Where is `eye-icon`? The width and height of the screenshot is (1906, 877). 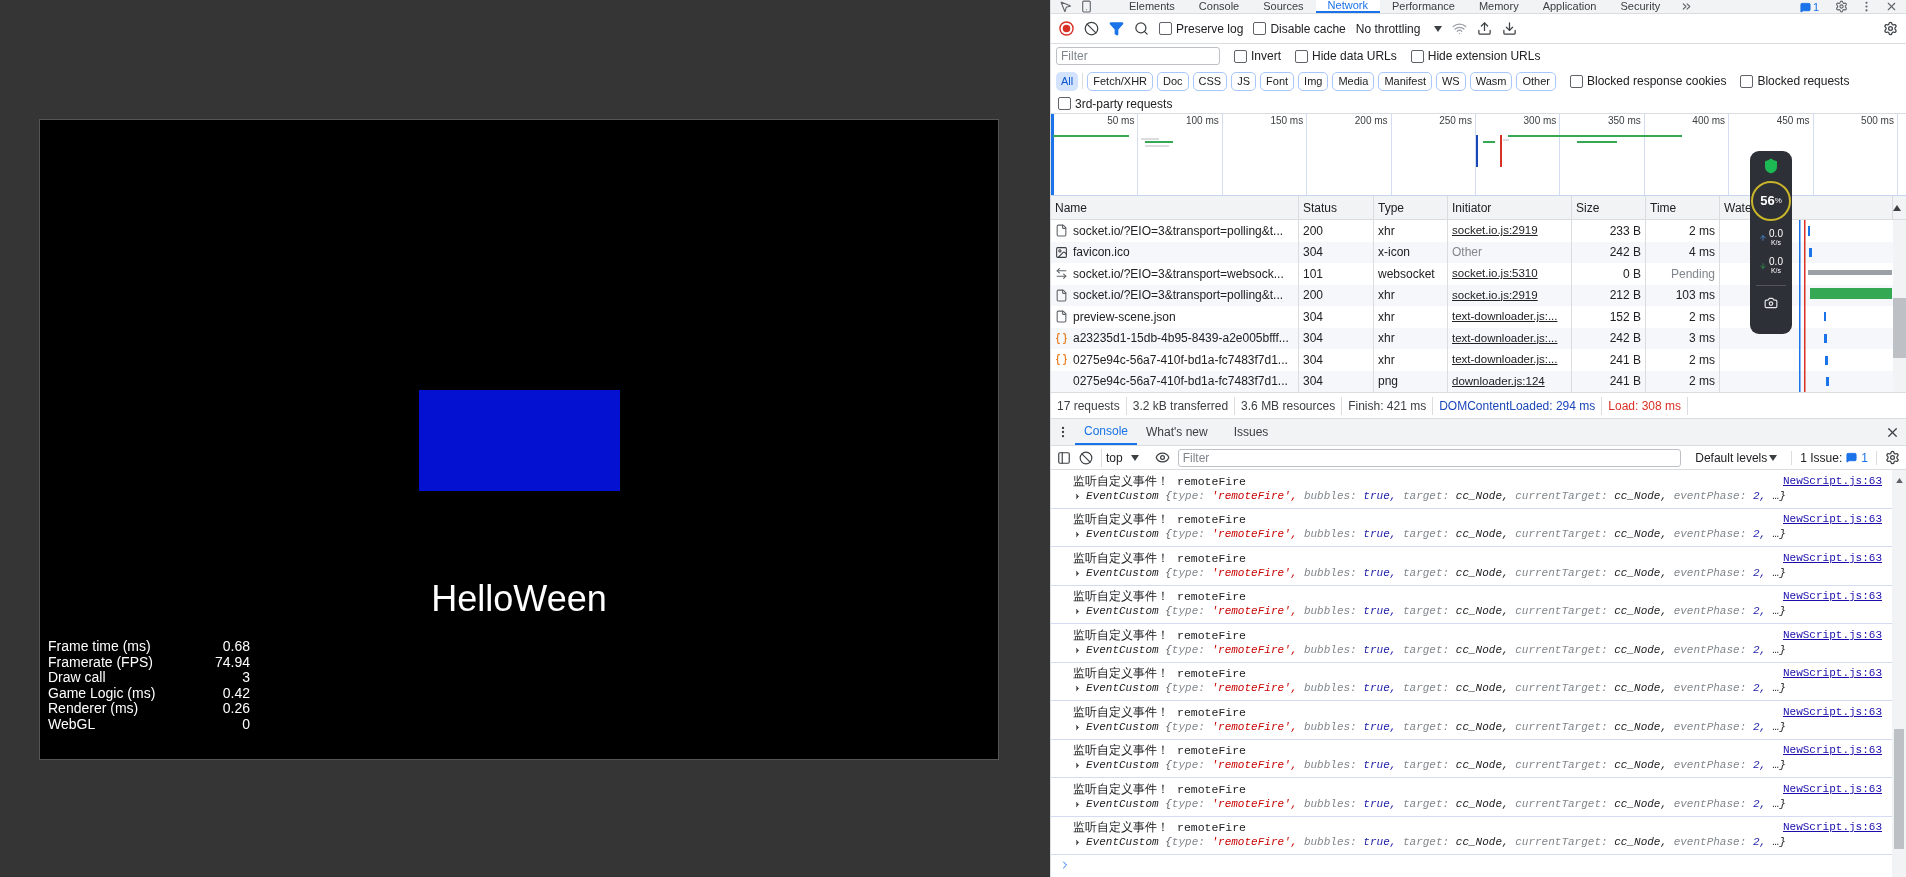
eye-icon is located at coordinates (1162, 457).